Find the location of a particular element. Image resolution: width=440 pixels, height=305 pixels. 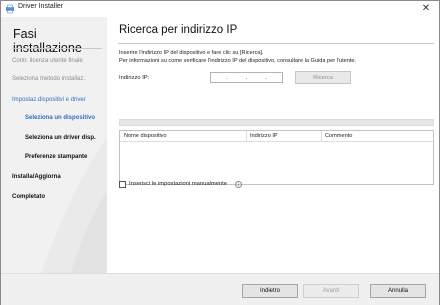

step-printer-preferences: Preferenze stampante is located at coordinates (56, 157).